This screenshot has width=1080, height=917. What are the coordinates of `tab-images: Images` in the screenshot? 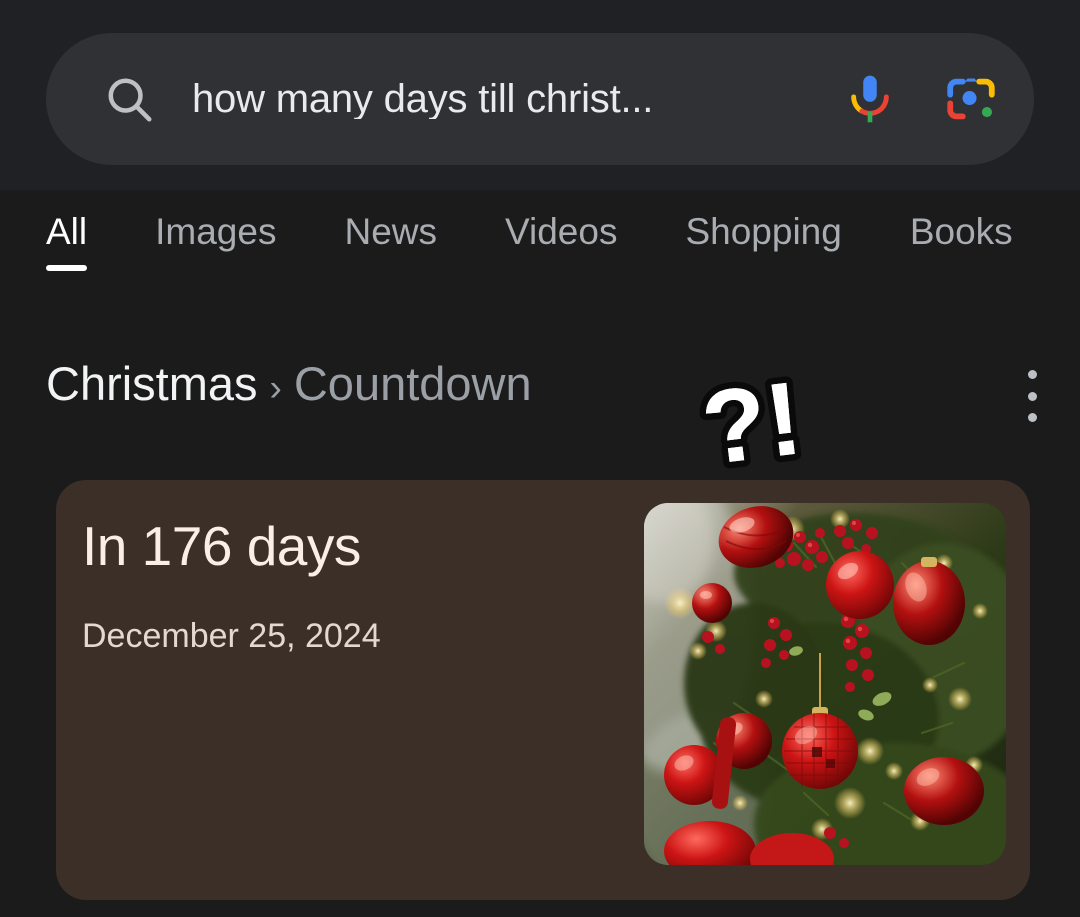 It's located at (216, 241).